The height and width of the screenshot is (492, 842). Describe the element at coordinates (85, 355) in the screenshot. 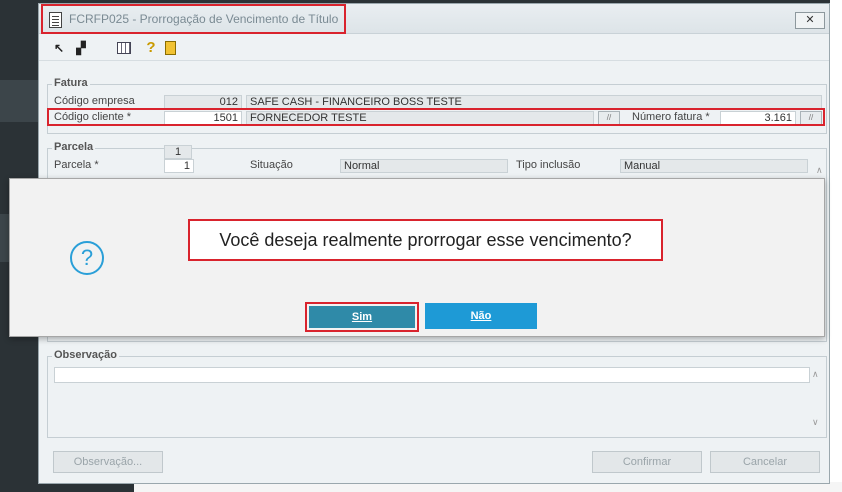

I see `observacao-legend: Observação` at that location.